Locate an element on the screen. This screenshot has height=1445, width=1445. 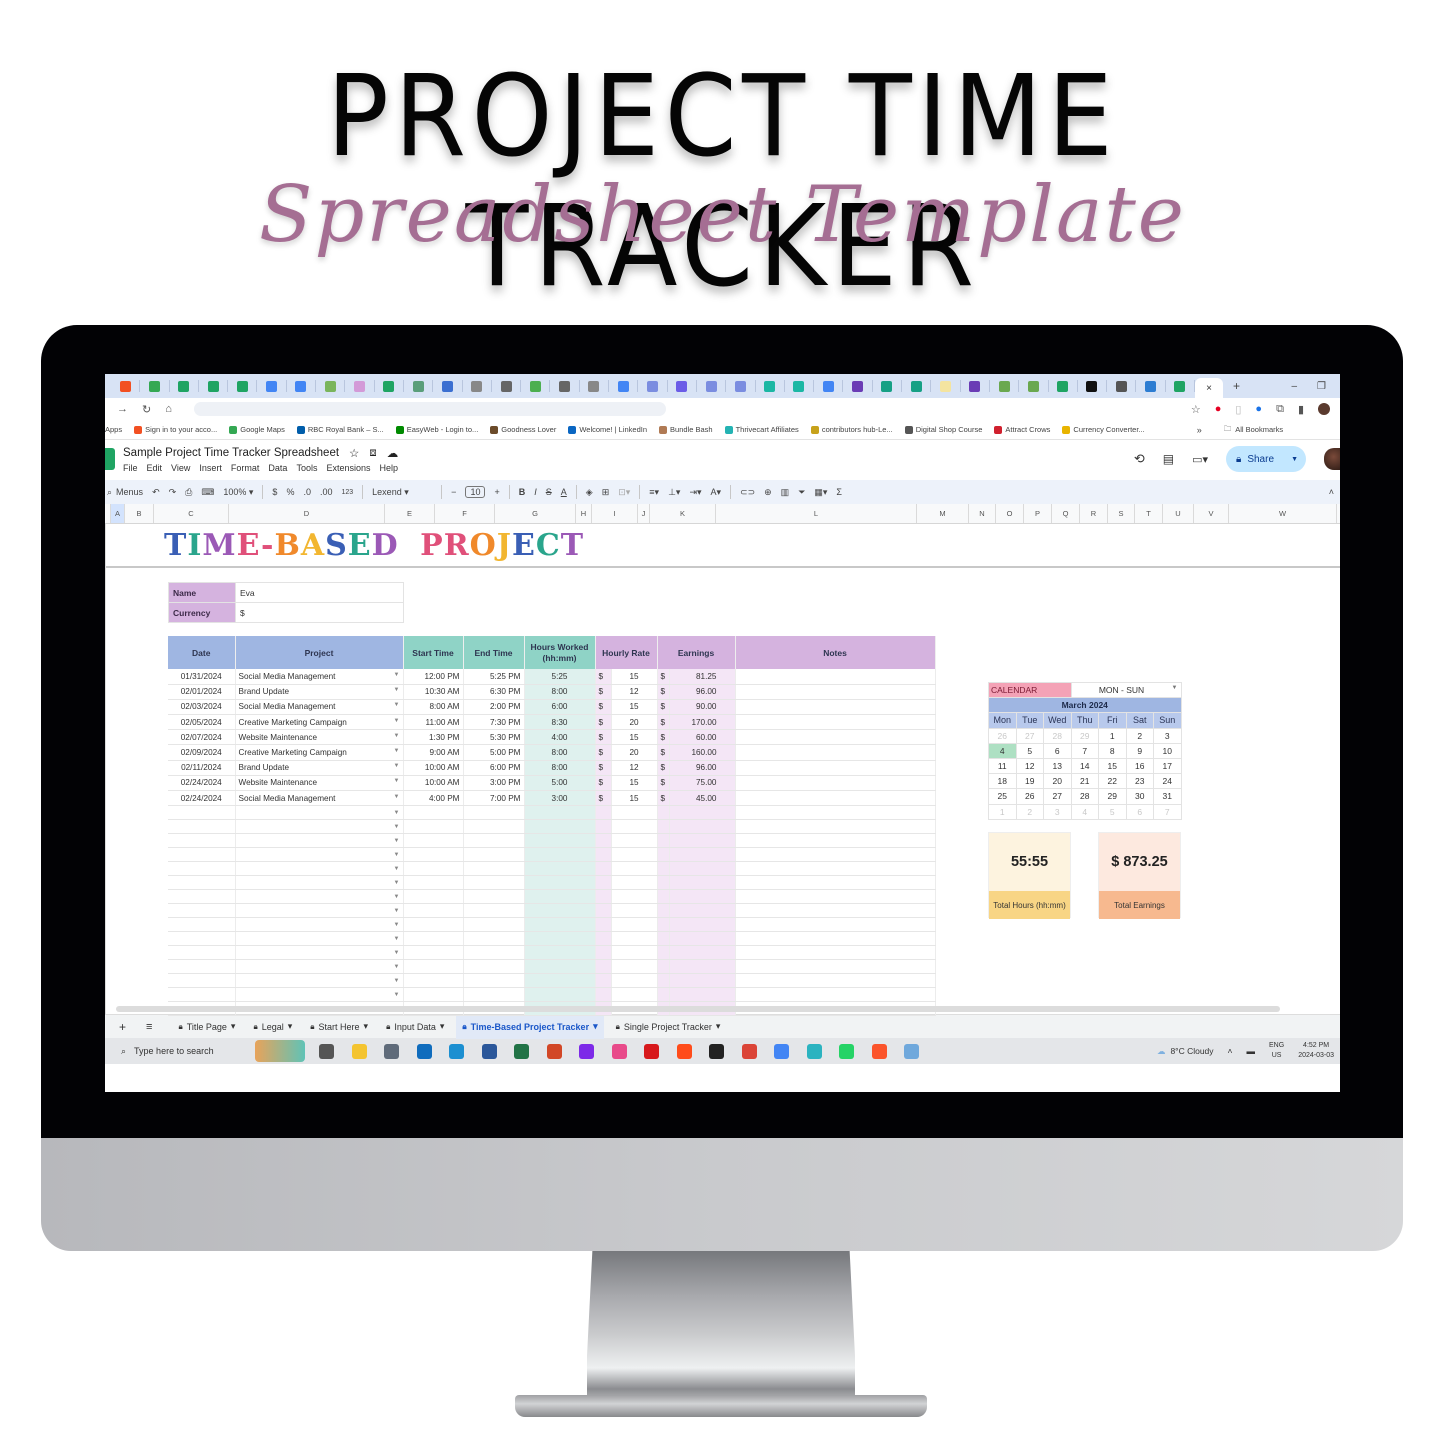
menu-edit: Edit is located at coordinates (155, 468).